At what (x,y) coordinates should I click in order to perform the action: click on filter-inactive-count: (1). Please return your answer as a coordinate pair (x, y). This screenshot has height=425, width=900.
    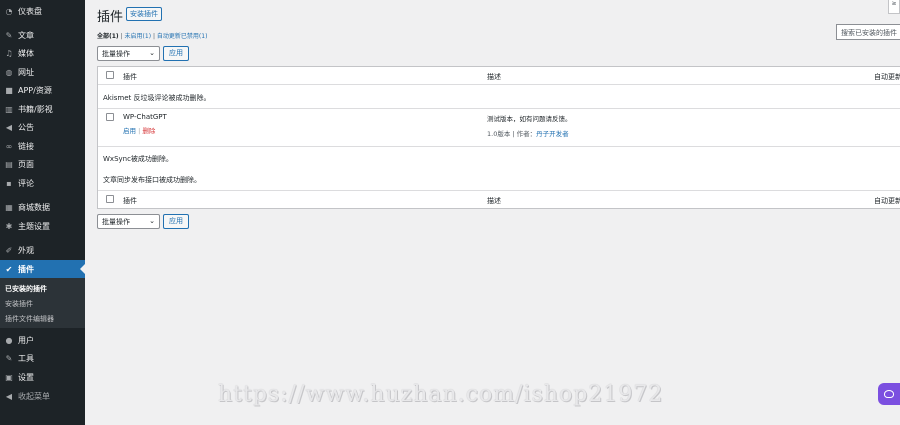
    Looking at the image, I should click on (147, 36).